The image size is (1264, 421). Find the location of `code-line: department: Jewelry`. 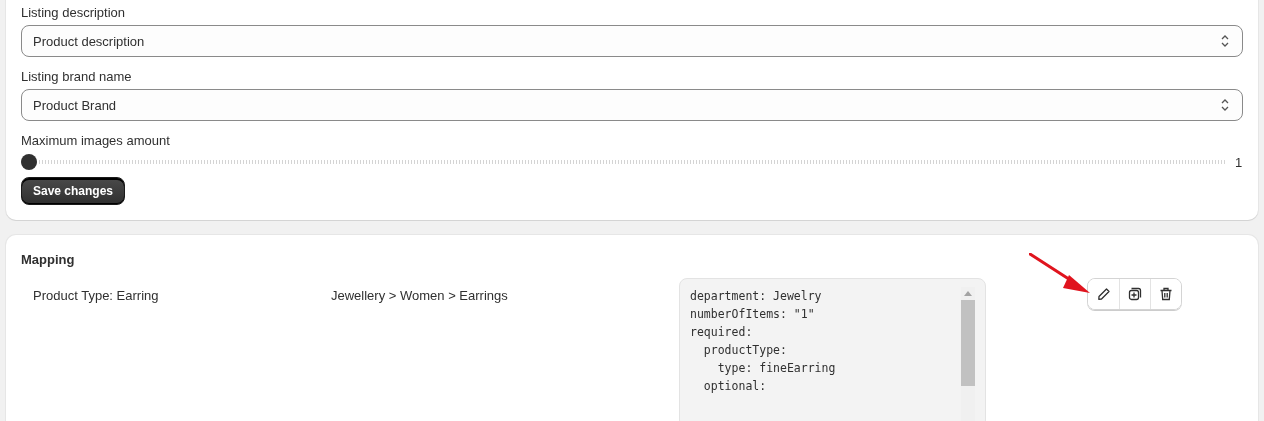

code-line: department: Jewelry is located at coordinates (756, 296).